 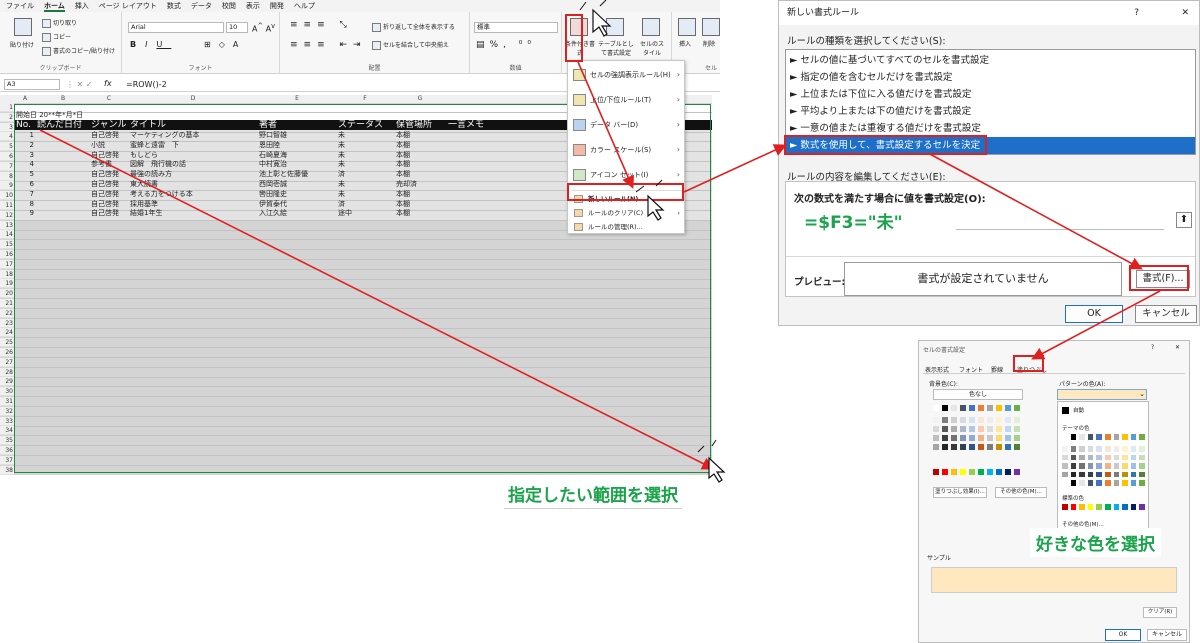 What do you see at coordinates (7, 411) in the screenshot?
I see `row-header: 32` at bounding box center [7, 411].